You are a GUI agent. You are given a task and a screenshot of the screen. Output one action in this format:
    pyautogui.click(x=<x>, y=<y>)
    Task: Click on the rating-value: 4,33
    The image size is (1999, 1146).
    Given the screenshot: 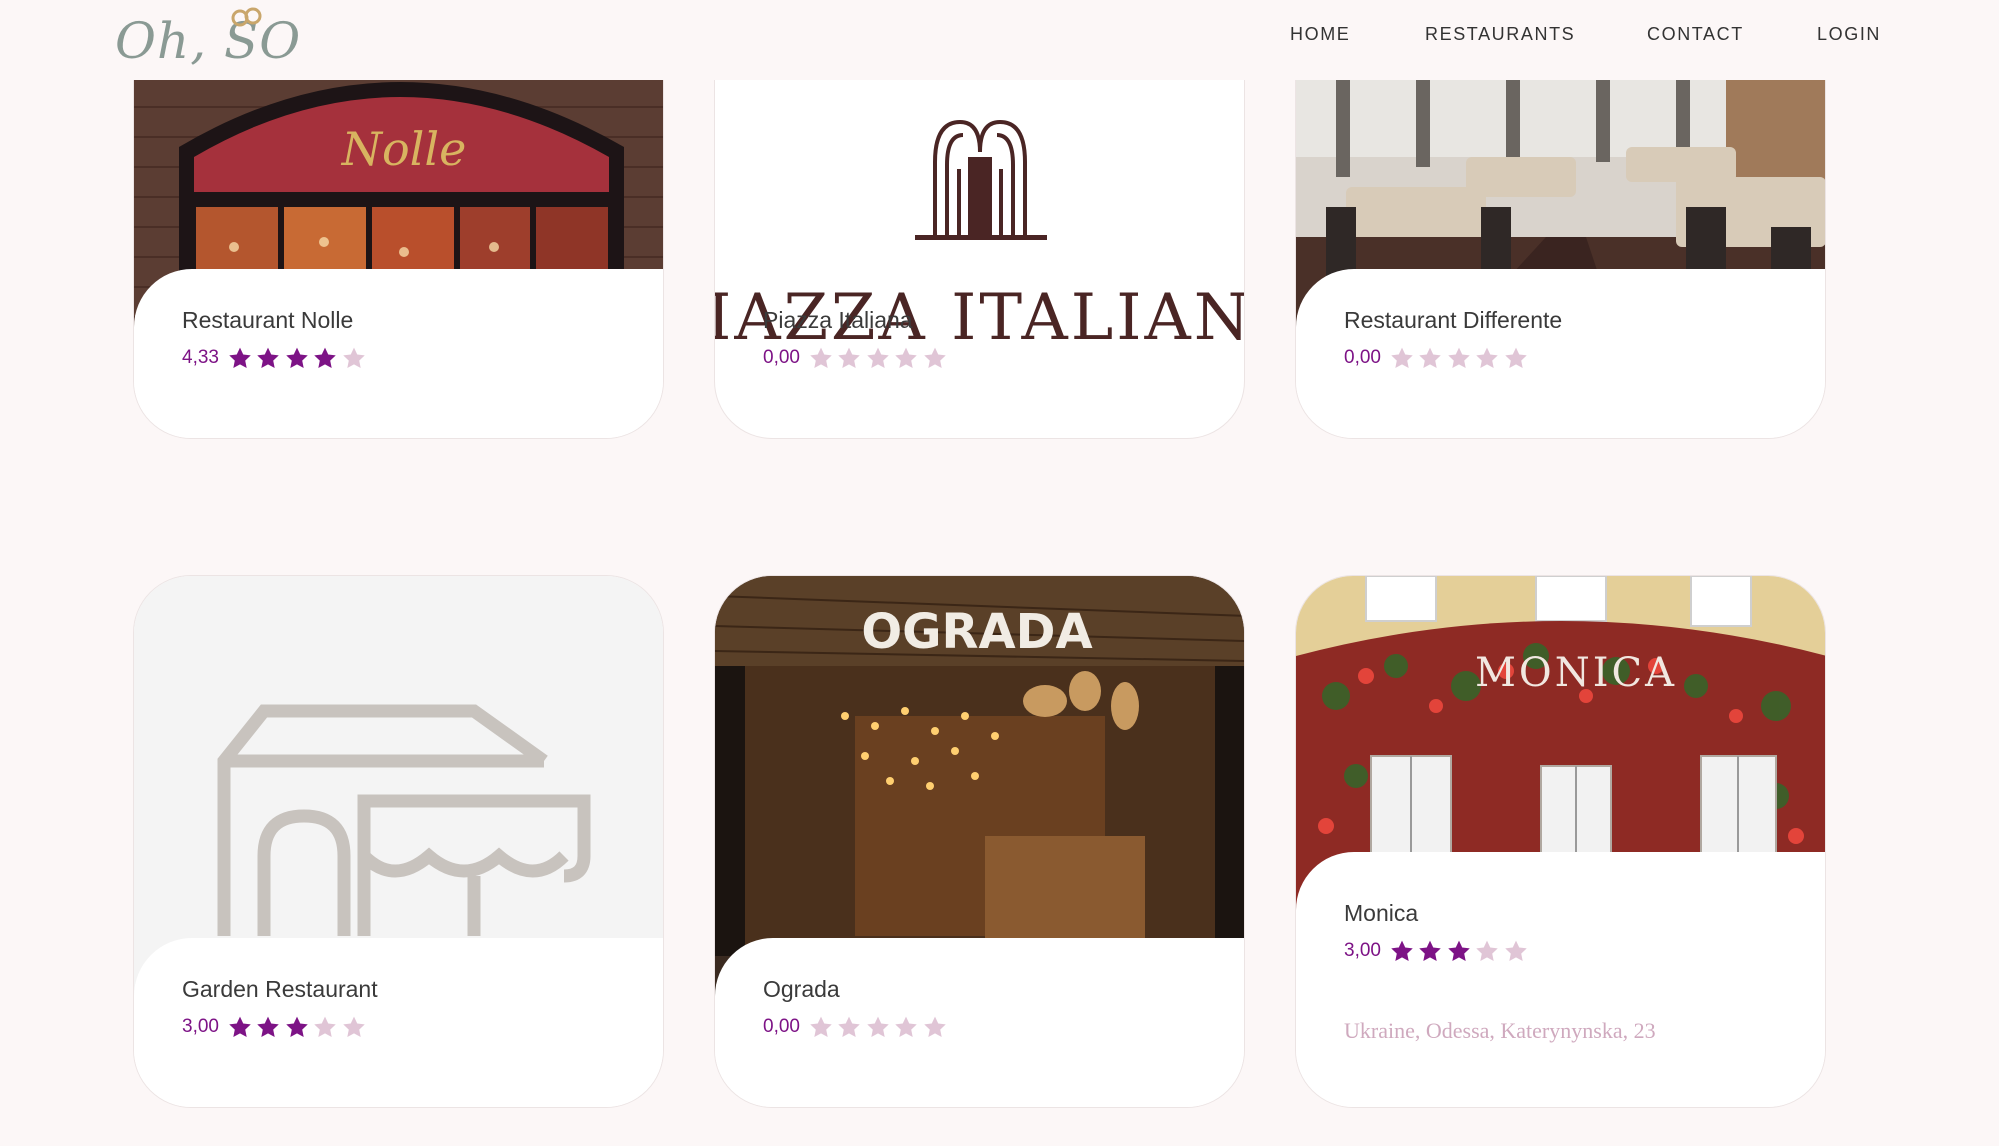 What is the action you would take?
    pyautogui.click(x=200, y=357)
    